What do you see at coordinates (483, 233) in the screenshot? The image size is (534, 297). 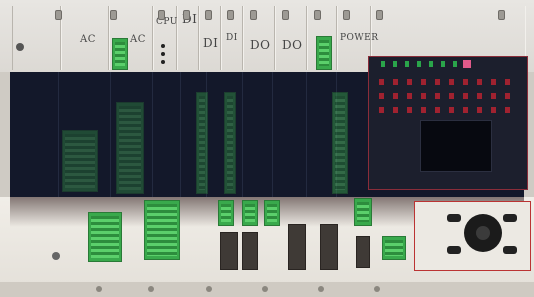 I see `navigation-dpad-icon` at bounding box center [483, 233].